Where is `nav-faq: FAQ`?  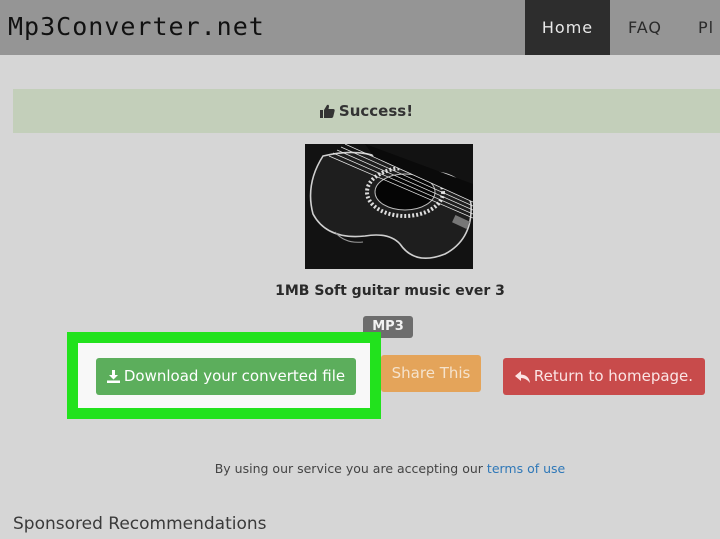 nav-faq: FAQ is located at coordinates (645, 27).